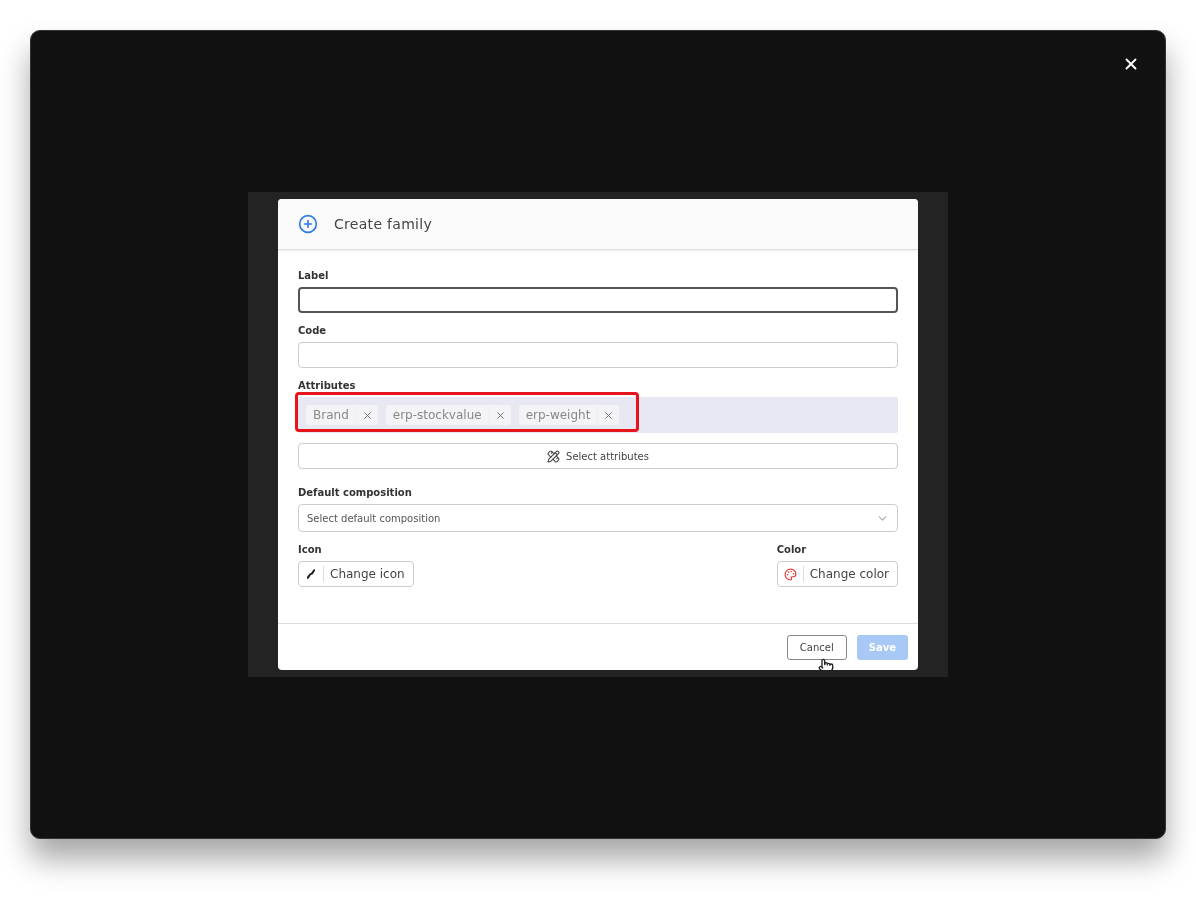 This screenshot has width=1196, height=902. I want to click on change-icon-button: Change icon, so click(356, 574).